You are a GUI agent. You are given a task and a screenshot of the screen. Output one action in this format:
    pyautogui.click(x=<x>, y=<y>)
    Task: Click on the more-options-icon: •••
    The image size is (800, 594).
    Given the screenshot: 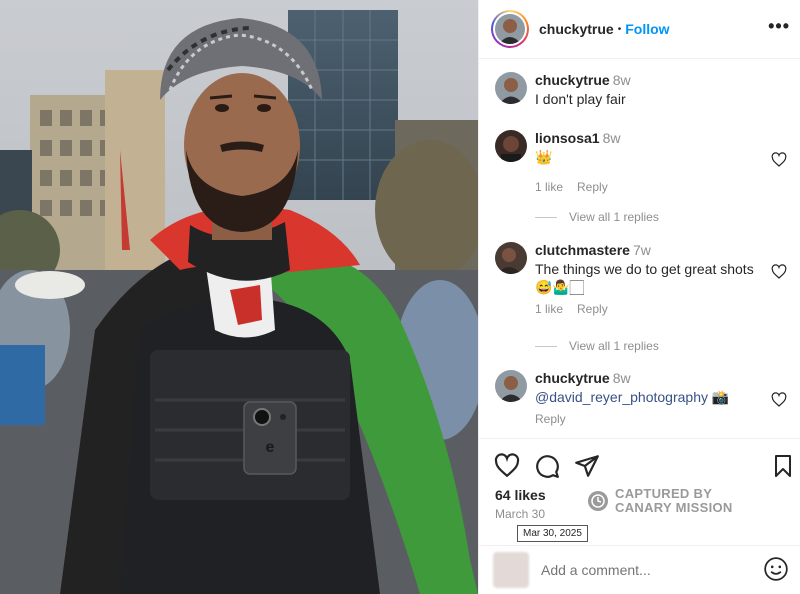 What is the action you would take?
    pyautogui.click(x=779, y=26)
    